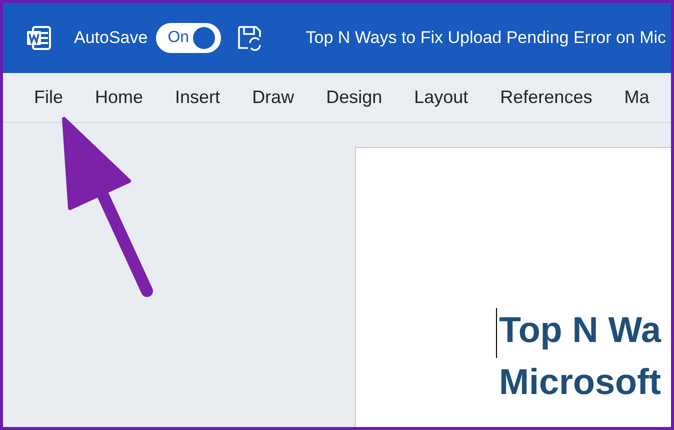 The width and height of the screenshot is (674, 430). Describe the element at coordinates (197, 97) in the screenshot. I see `ribbon-tab: Insert` at that location.